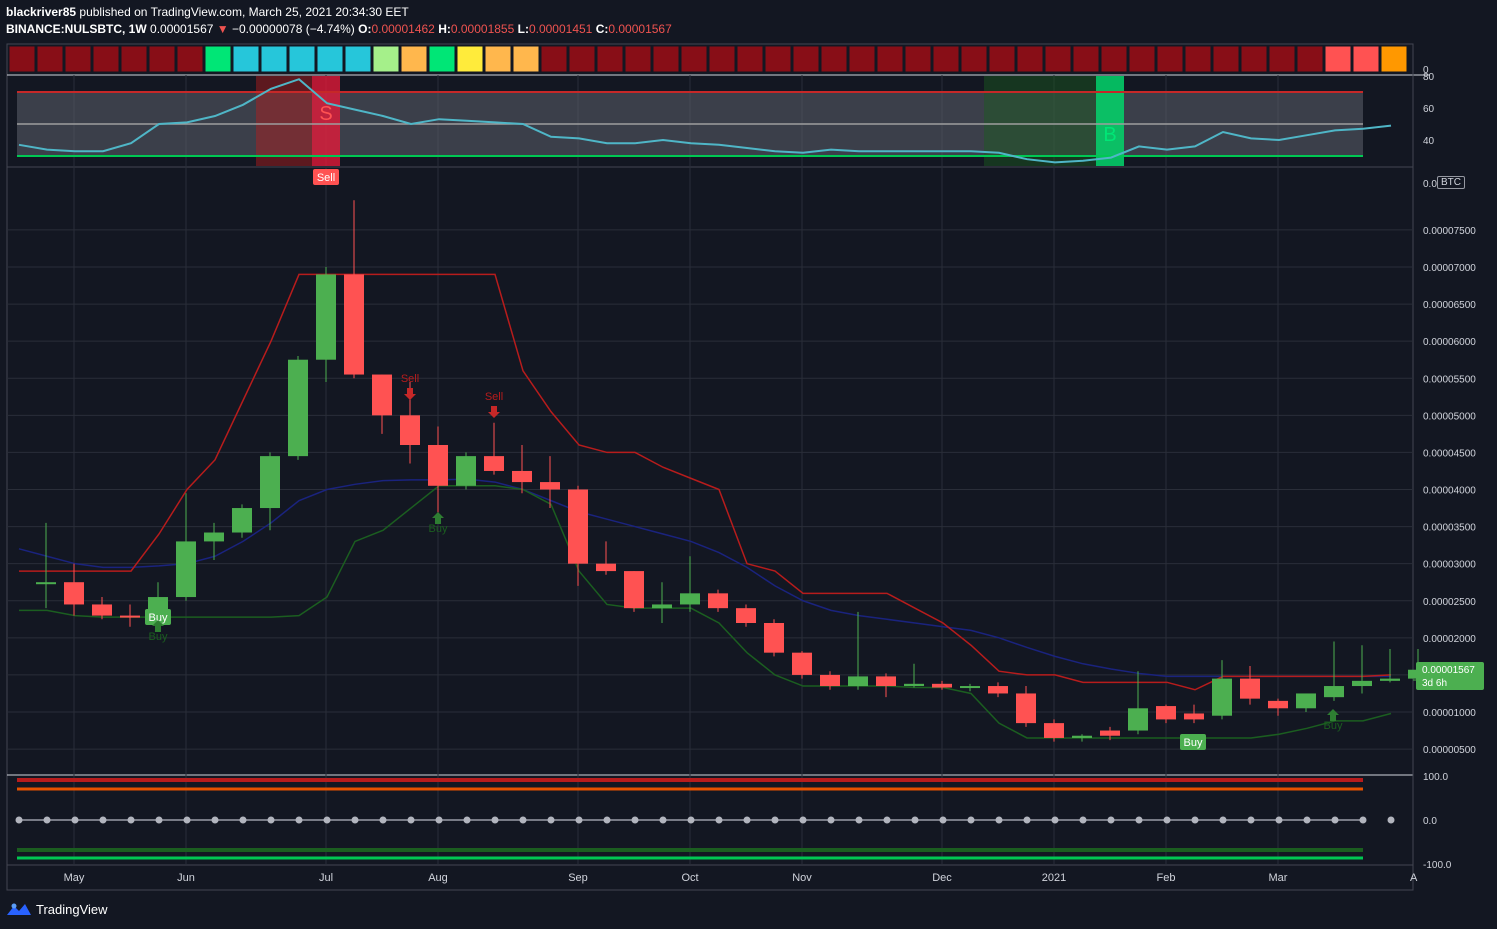  Describe the element at coordinates (1449, 231) in the screenshot. I see `y-tick-label: 0.00007500` at that location.